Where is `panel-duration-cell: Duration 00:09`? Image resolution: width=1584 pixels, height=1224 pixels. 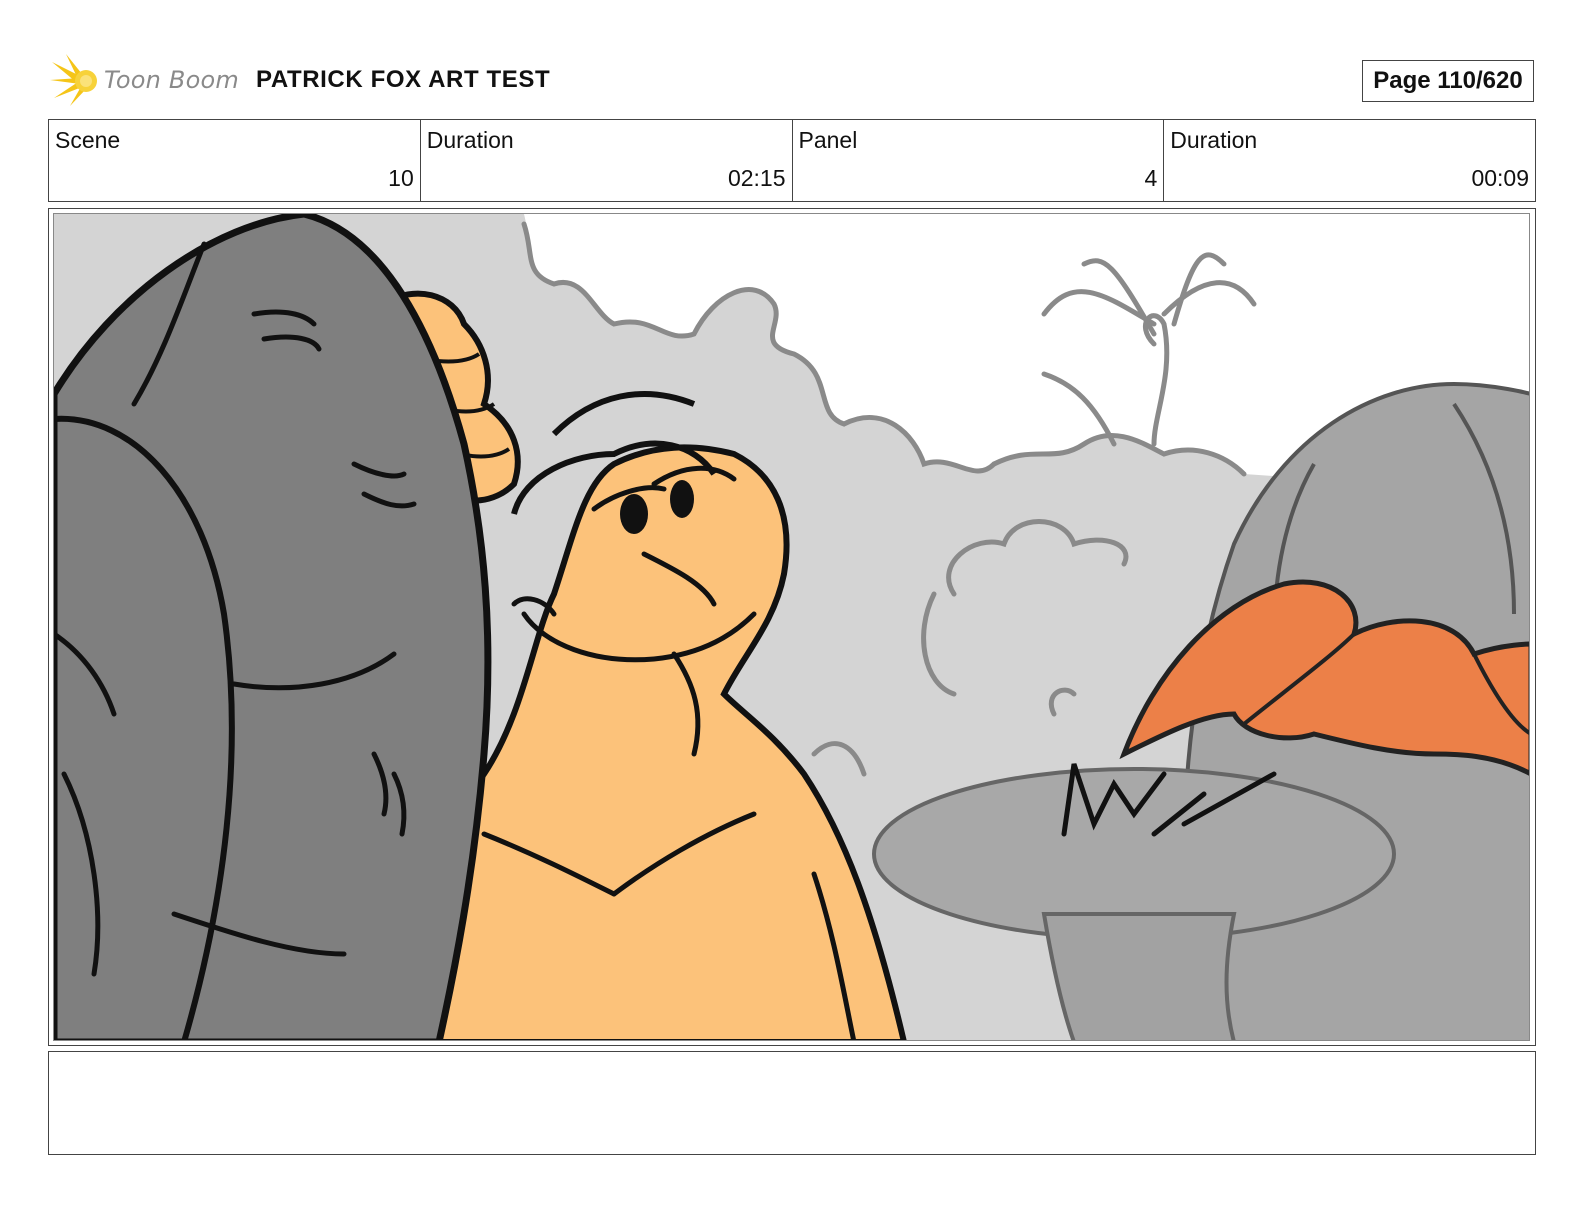
panel-duration-cell: Duration 00:09 is located at coordinates (1349, 160).